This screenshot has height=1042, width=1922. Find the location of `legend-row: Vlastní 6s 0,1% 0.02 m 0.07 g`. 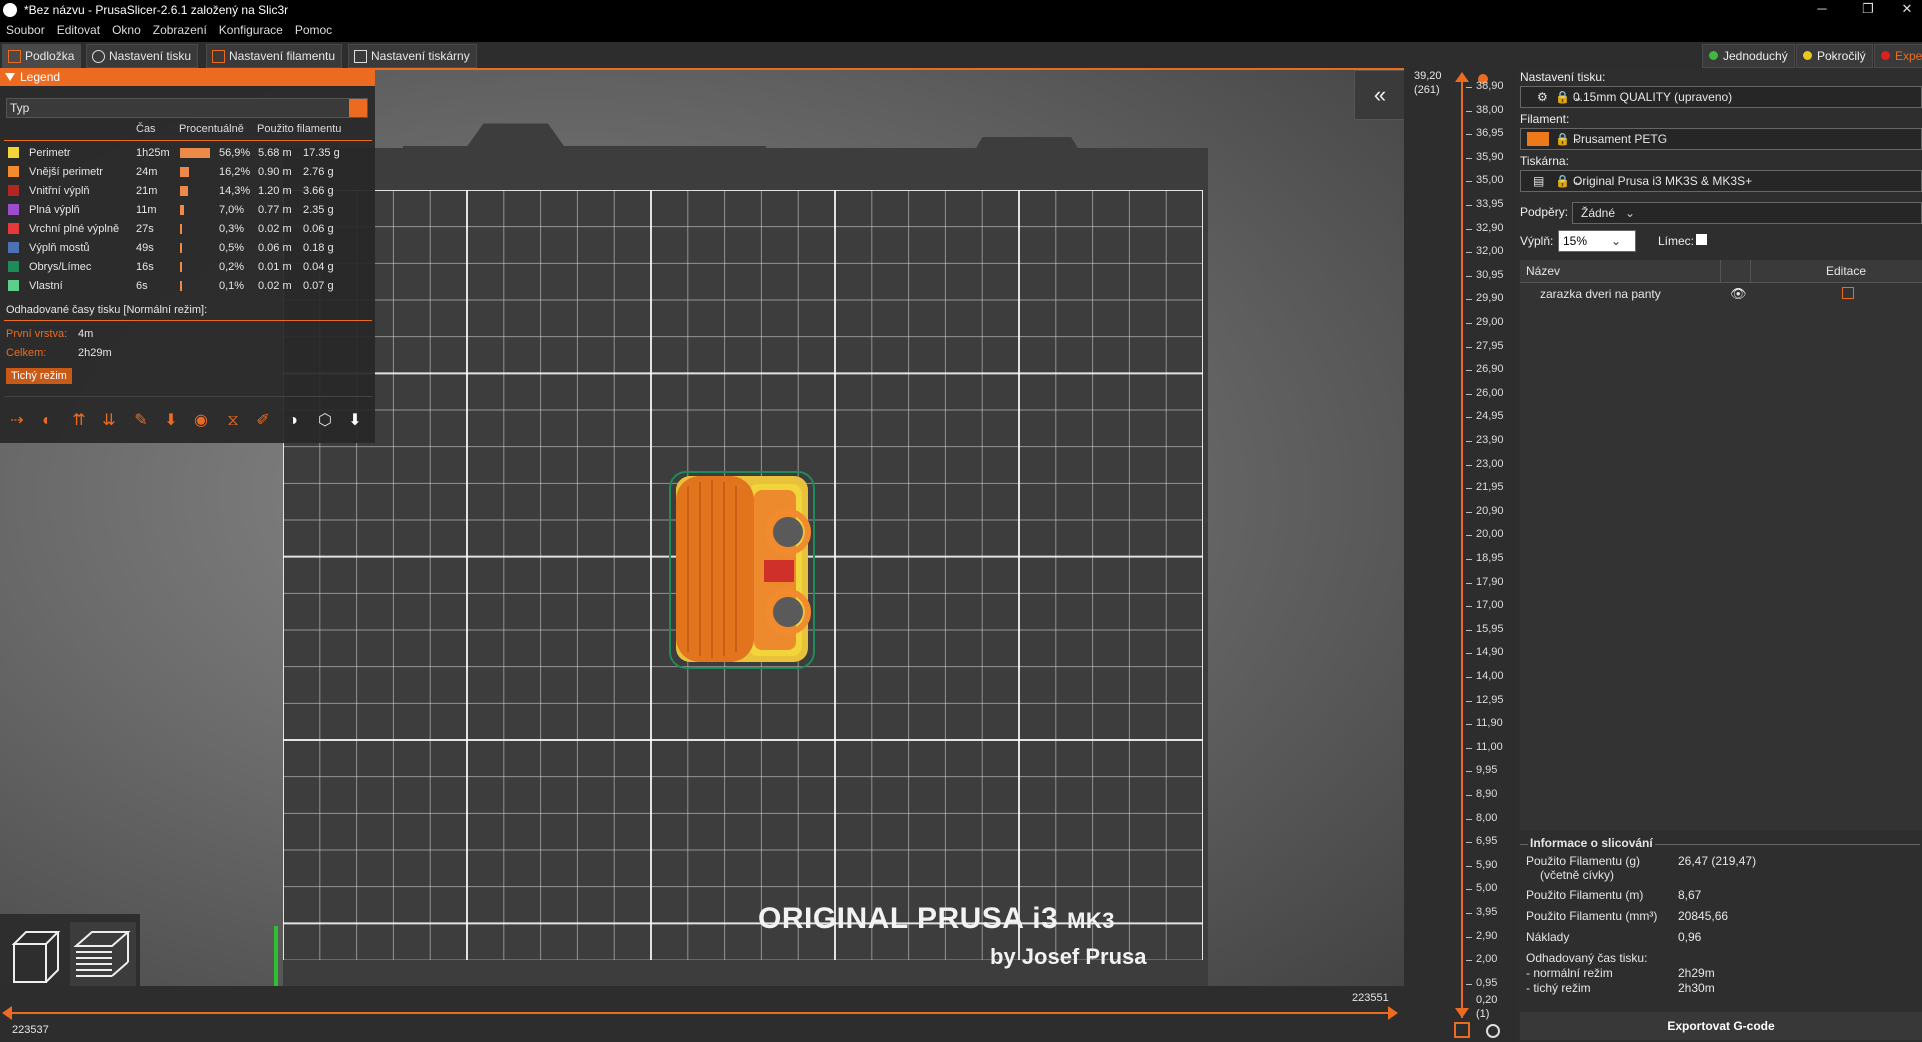

legend-row: Vlastní 6s 0,1% 0.02 m 0.07 g is located at coordinates (187, 286).